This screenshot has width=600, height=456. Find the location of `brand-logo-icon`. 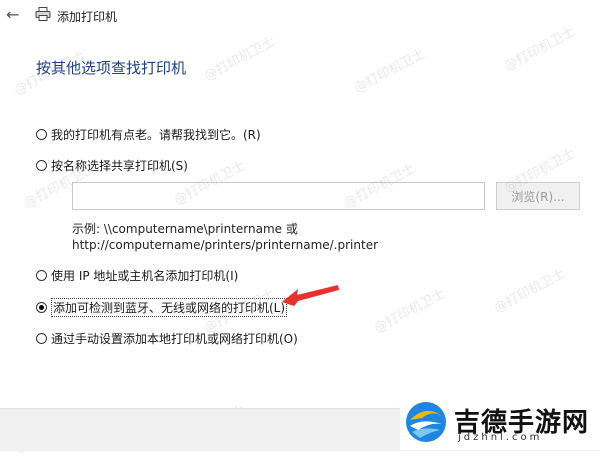

brand-logo-icon is located at coordinates (426, 422).